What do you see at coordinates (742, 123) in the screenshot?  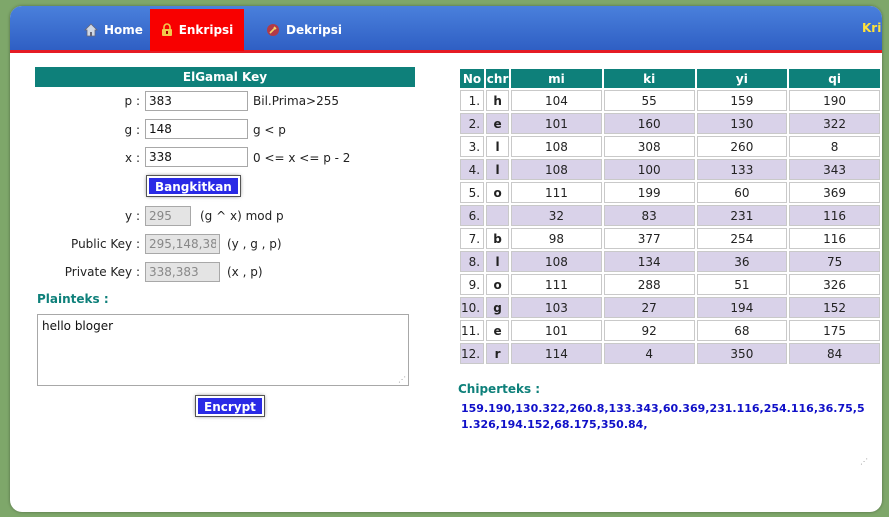 I see `cell-yi: 130` at bounding box center [742, 123].